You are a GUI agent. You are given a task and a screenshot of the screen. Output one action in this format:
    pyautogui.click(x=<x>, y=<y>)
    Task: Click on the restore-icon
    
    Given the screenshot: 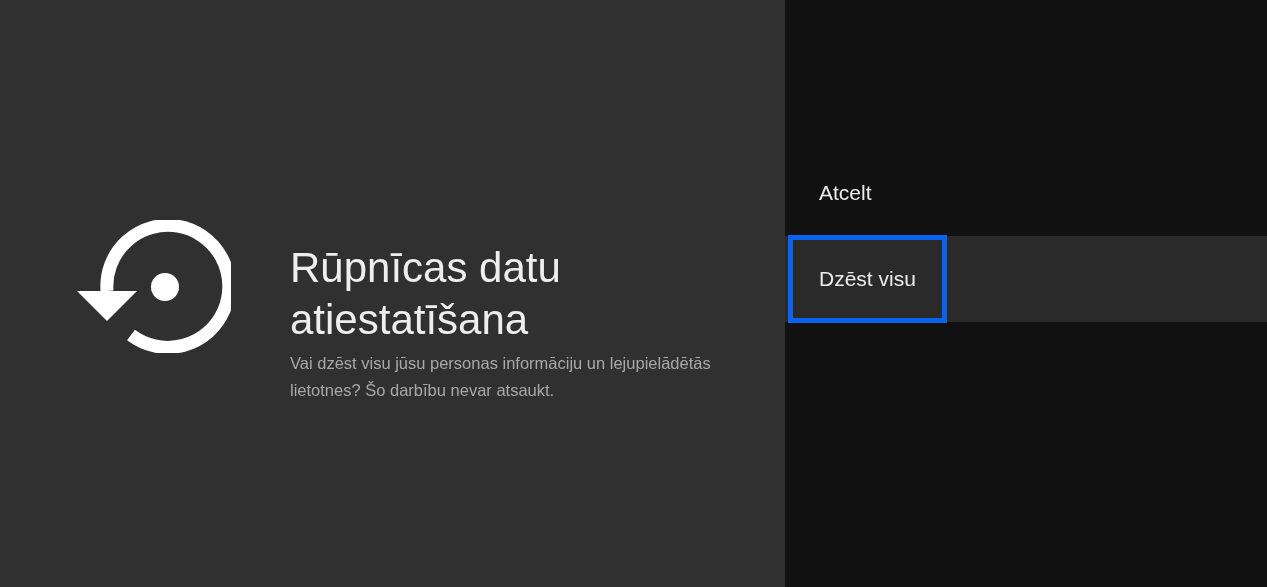 What is the action you would take?
    pyautogui.click(x=154, y=286)
    